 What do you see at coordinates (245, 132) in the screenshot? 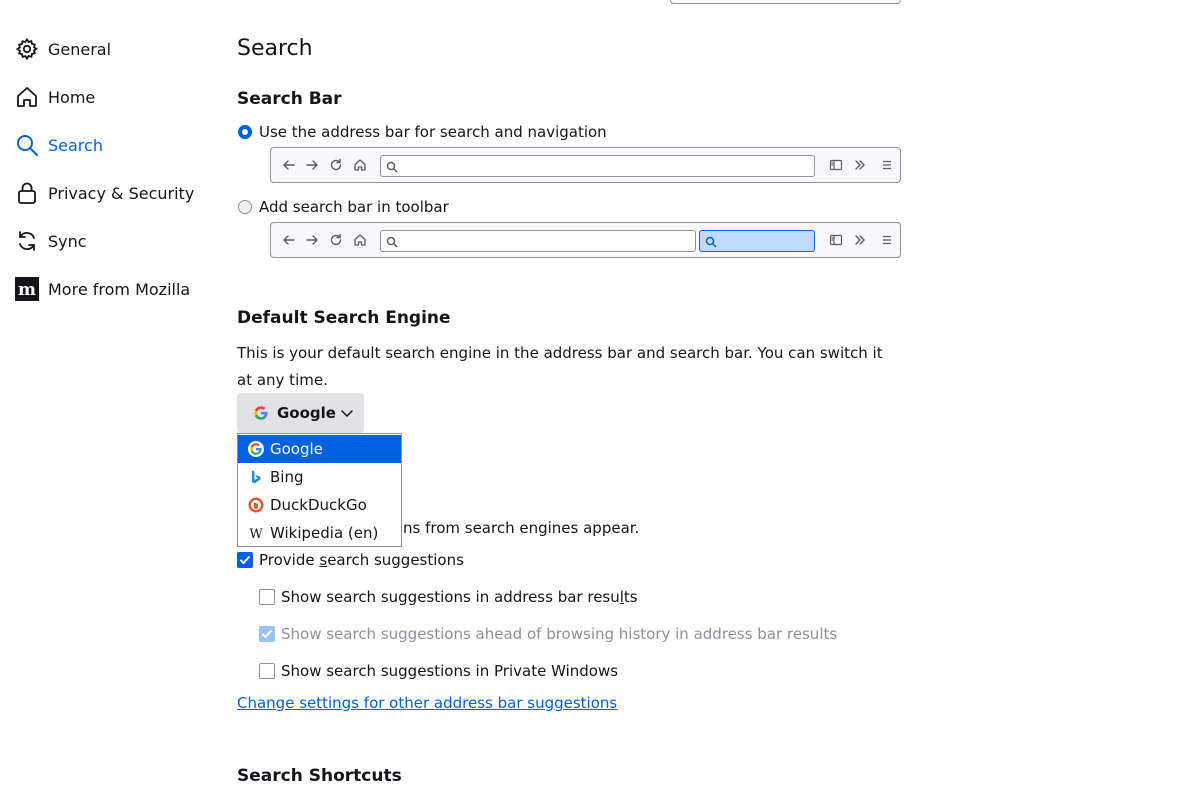
I see `address-bar-radio` at bounding box center [245, 132].